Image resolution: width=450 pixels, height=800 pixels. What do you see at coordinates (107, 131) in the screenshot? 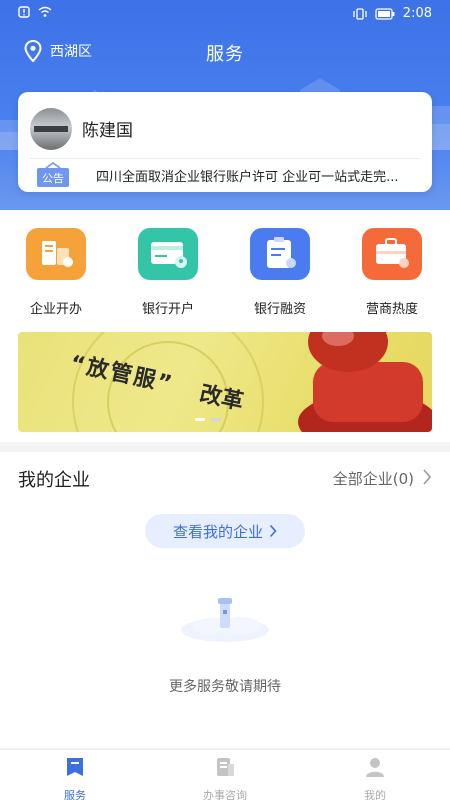
I see `user-name: 陈建国` at bounding box center [107, 131].